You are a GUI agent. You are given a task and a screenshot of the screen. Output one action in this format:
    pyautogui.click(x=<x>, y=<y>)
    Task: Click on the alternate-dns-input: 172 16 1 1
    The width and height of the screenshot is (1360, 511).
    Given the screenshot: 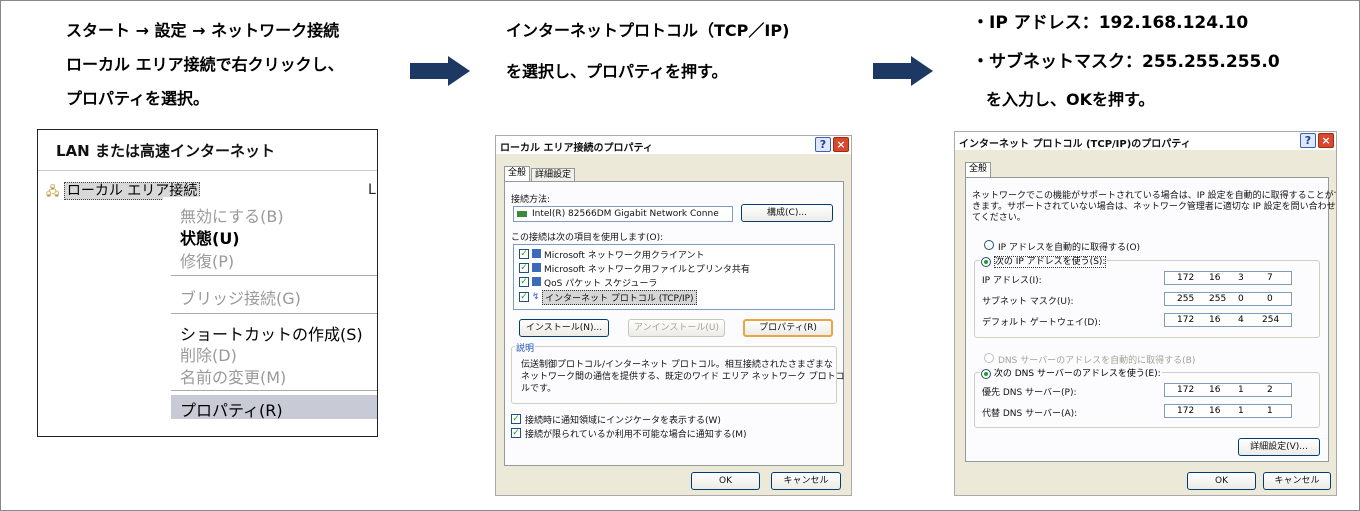 What is the action you would take?
    pyautogui.click(x=1228, y=411)
    